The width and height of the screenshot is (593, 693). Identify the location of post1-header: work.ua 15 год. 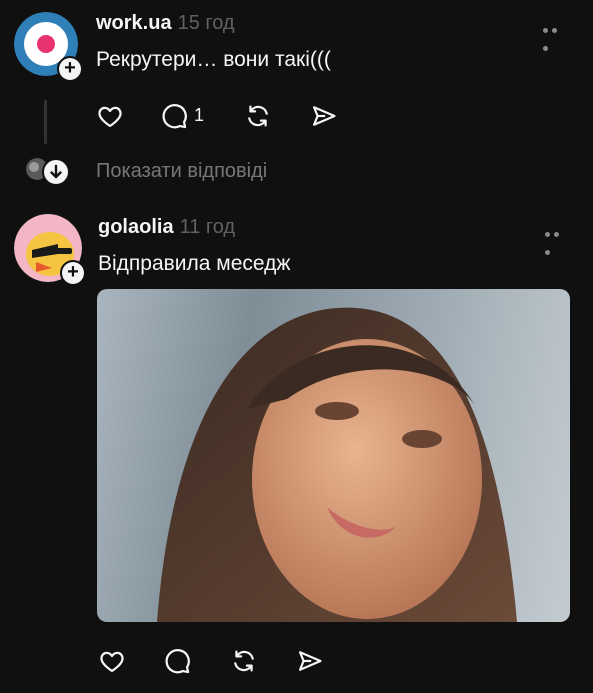
(165, 23).